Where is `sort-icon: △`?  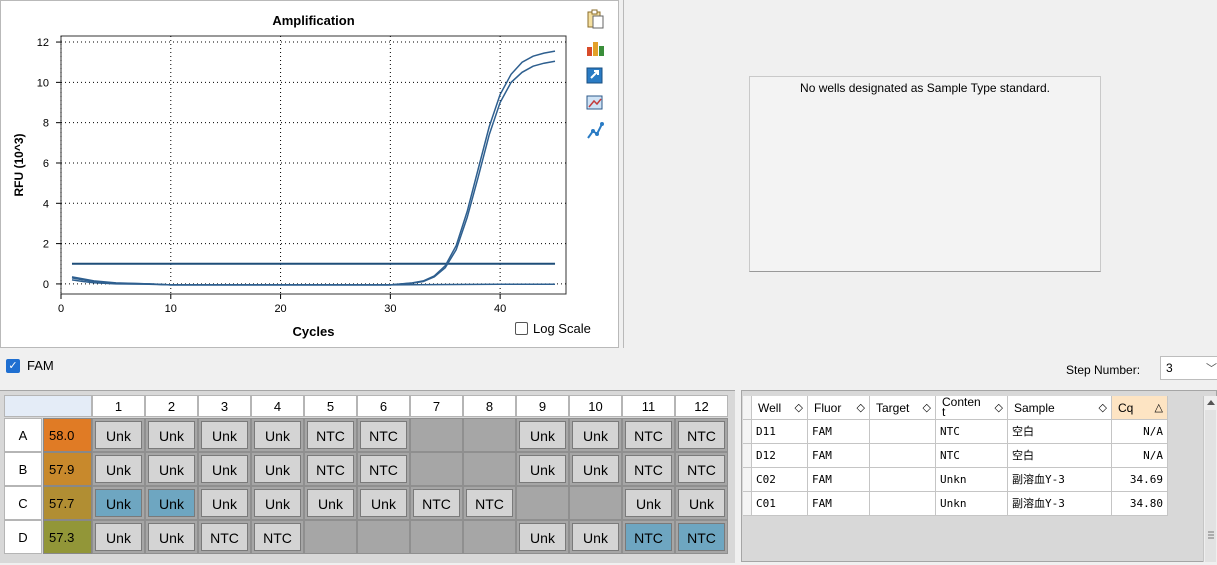
sort-icon: △ is located at coordinates (1159, 408).